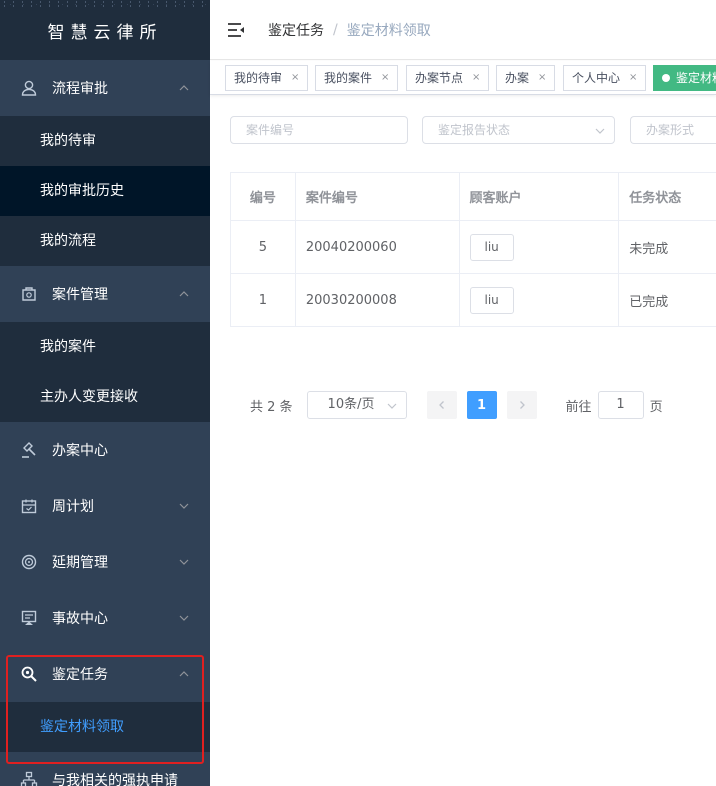  I want to click on goto-prefix: 前往, so click(578, 407).